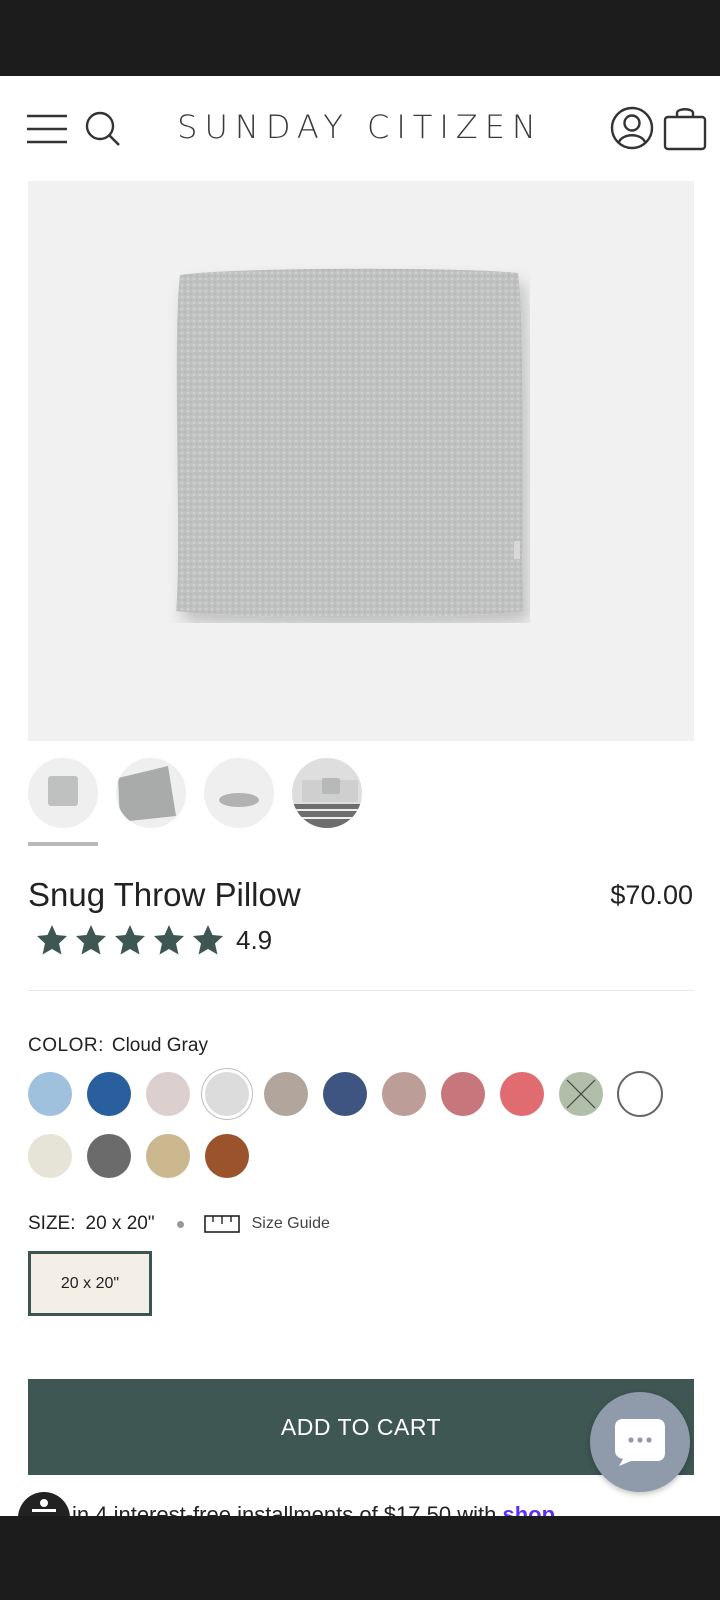 The height and width of the screenshot is (1600, 720). Describe the element at coordinates (120, 1223) in the screenshot. I see `selected-size: 20 x 20"` at that location.